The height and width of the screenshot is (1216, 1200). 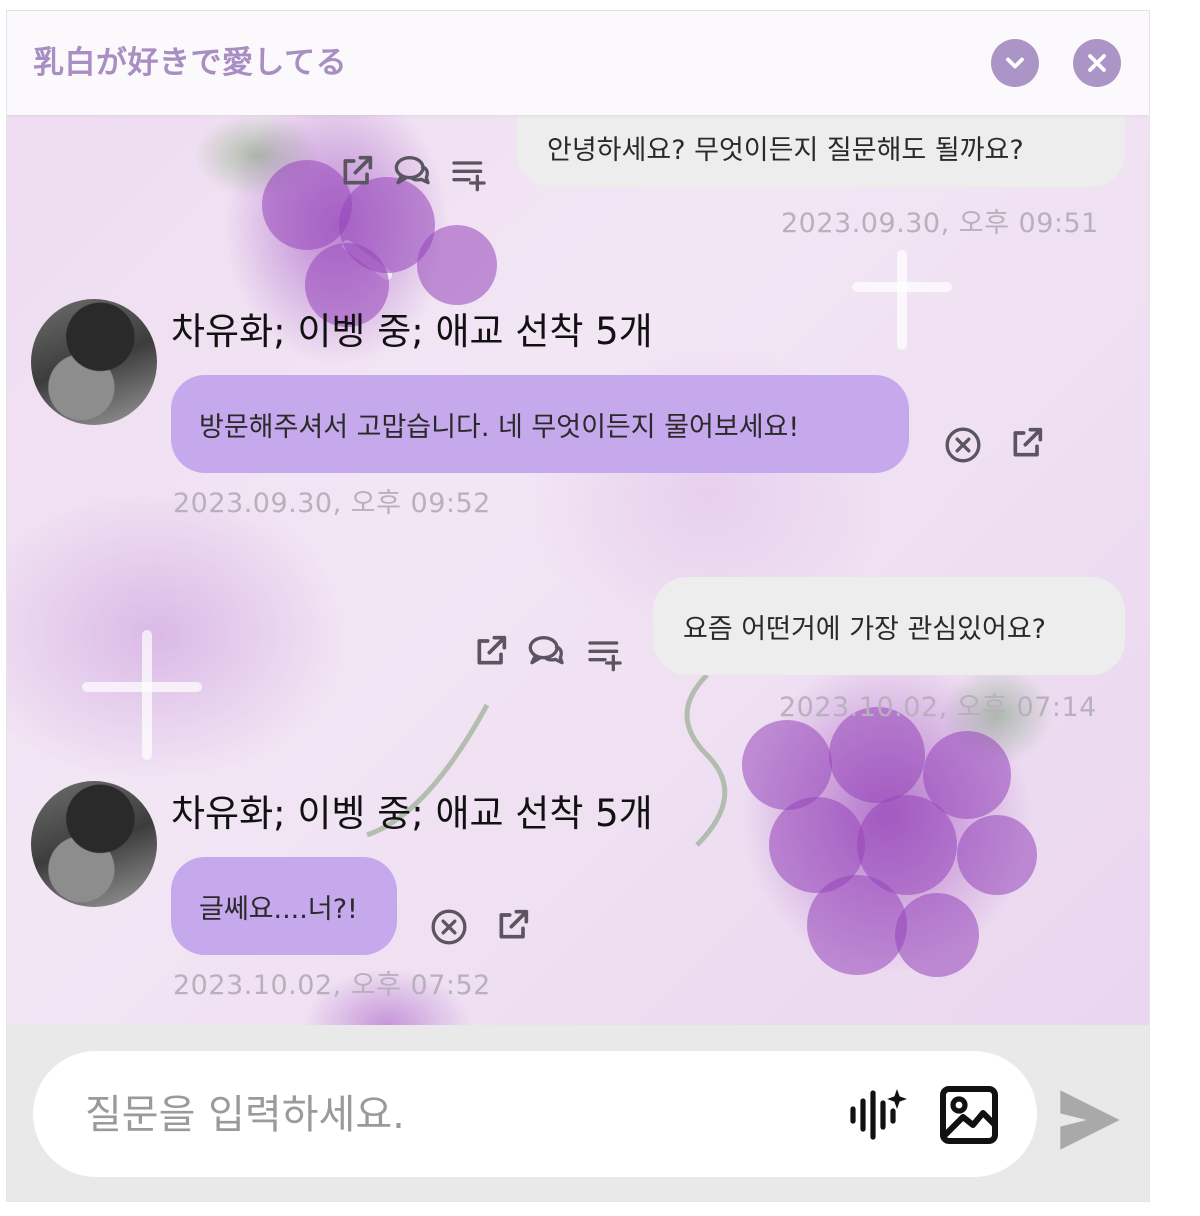 What do you see at coordinates (940, 223) in the screenshot?
I see `message-timestamp: 2023.09.30, 오후 09:51` at bounding box center [940, 223].